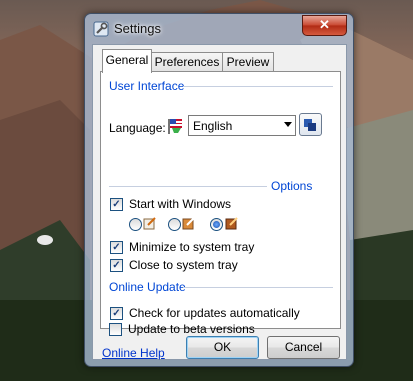 The height and width of the screenshot is (381, 413). I want to click on tab-preferences: Preferences, so click(187, 62).